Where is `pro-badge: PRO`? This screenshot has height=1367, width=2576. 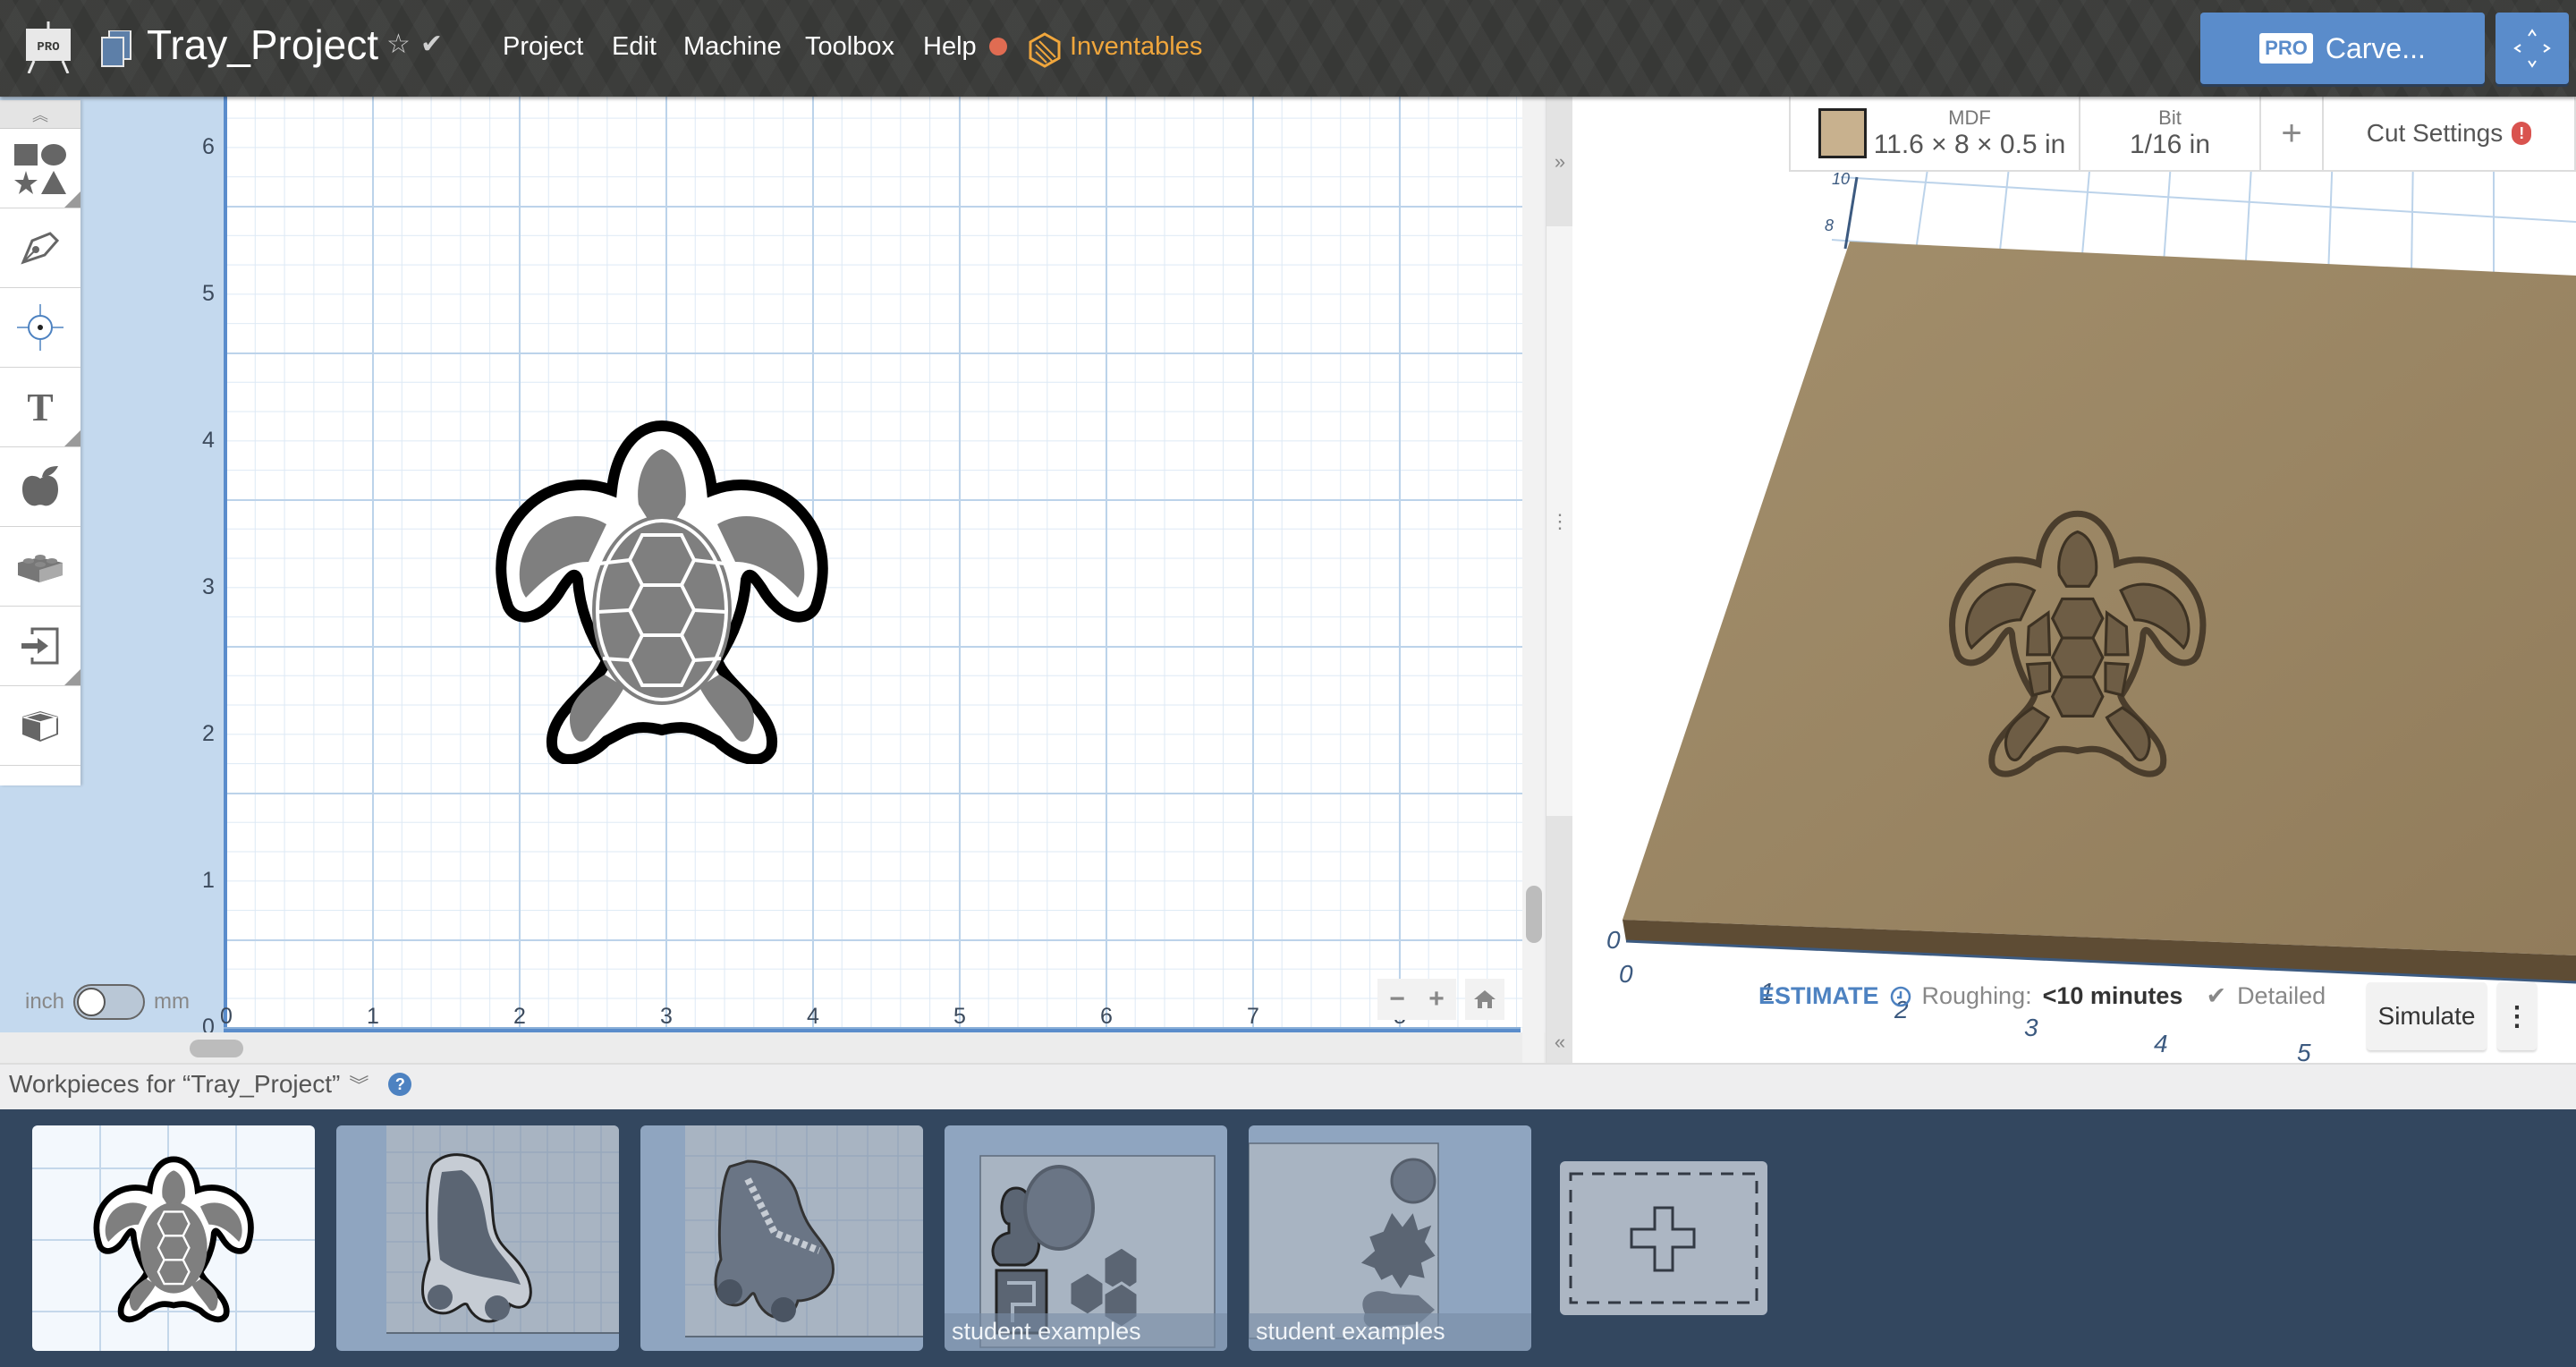 pro-badge: PRO is located at coordinates (2286, 48).